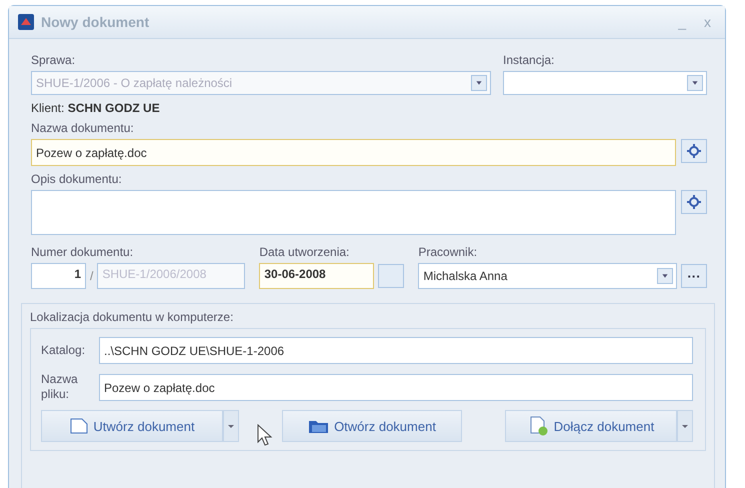 This screenshot has width=745, height=488. I want to click on mouse-pointer-icon, so click(265, 435).